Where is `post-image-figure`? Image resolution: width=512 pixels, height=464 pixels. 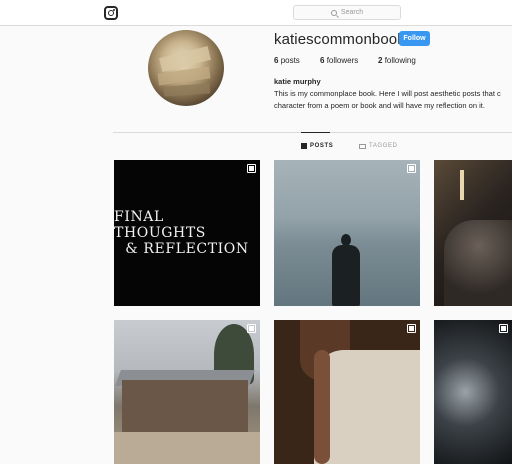 post-image-figure is located at coordinates (346, 270).